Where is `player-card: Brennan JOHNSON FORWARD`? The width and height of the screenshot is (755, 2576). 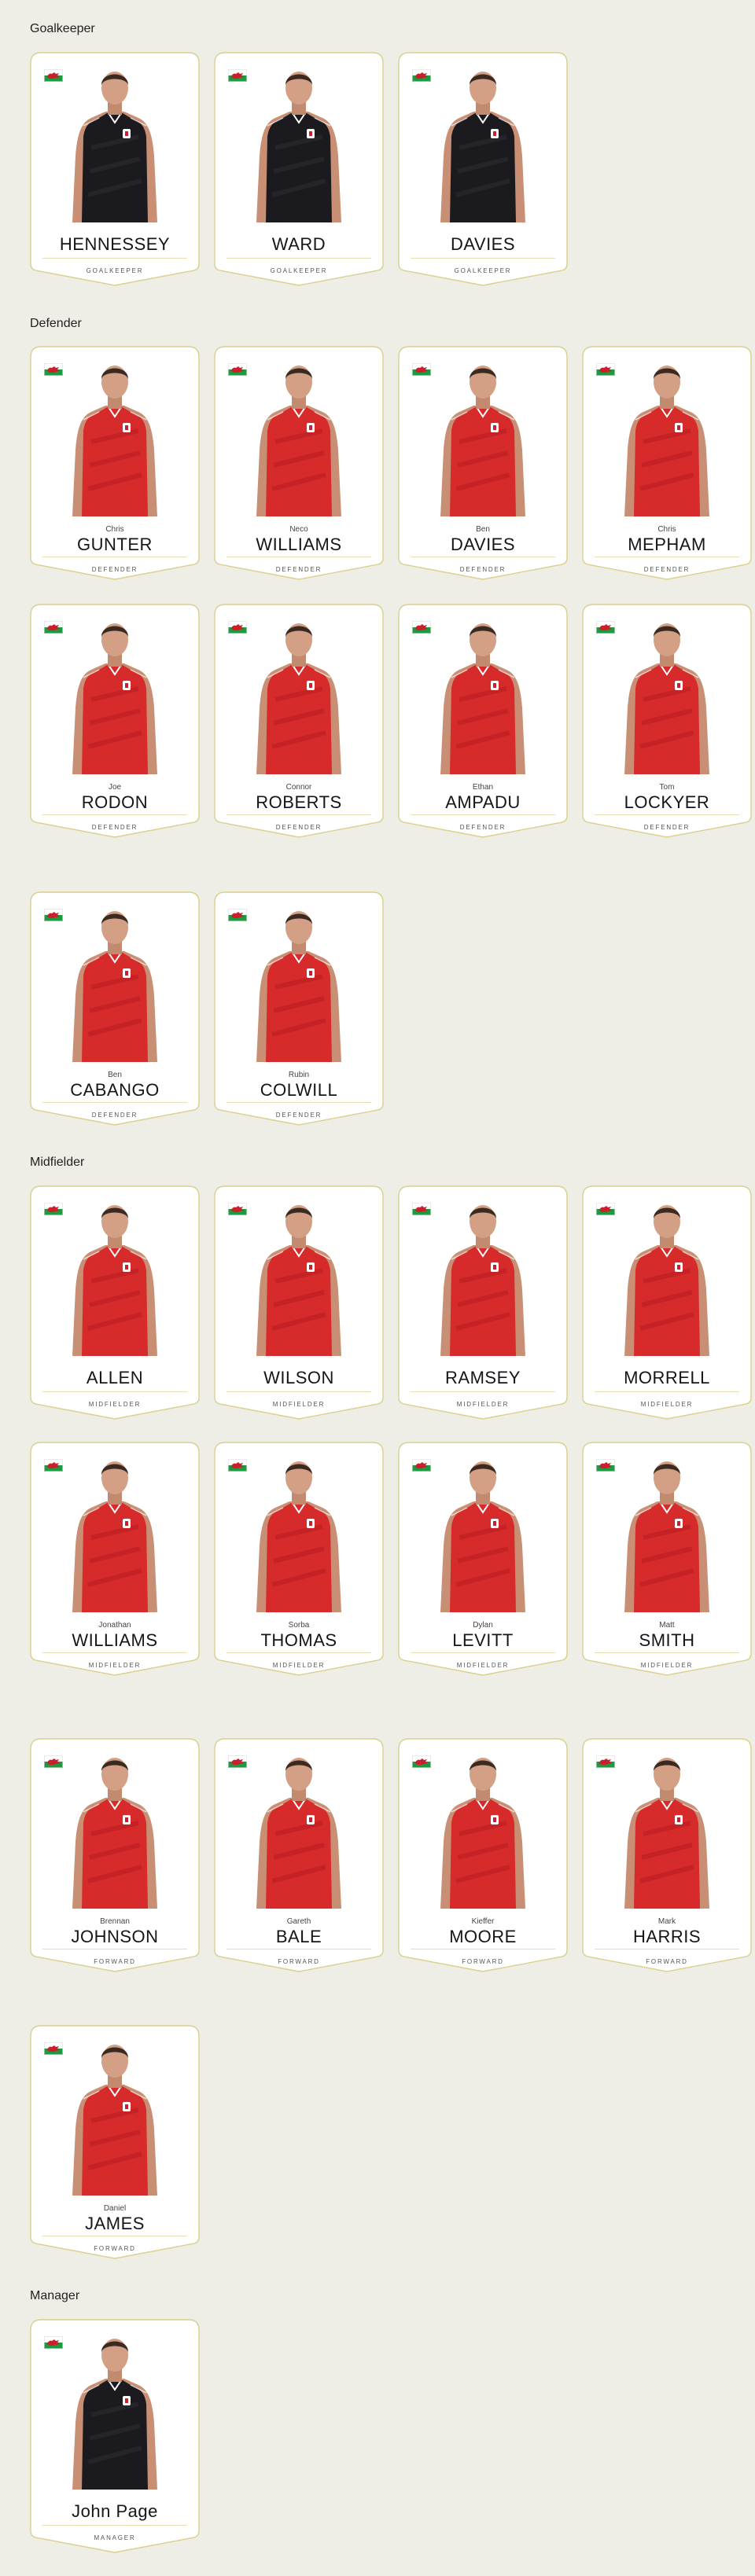 player-card: Brennan JOHNSON FORWARD is located at coordinates (115, 1855).